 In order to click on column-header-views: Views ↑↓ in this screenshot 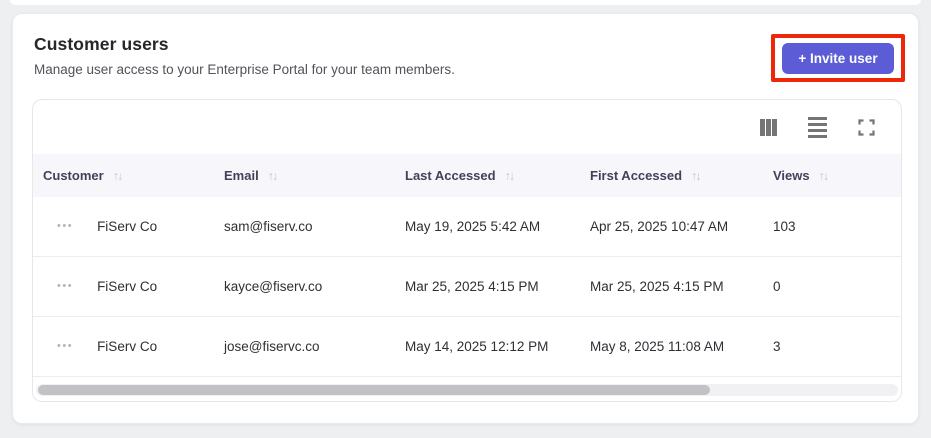, I will do `click(832, 175)`.